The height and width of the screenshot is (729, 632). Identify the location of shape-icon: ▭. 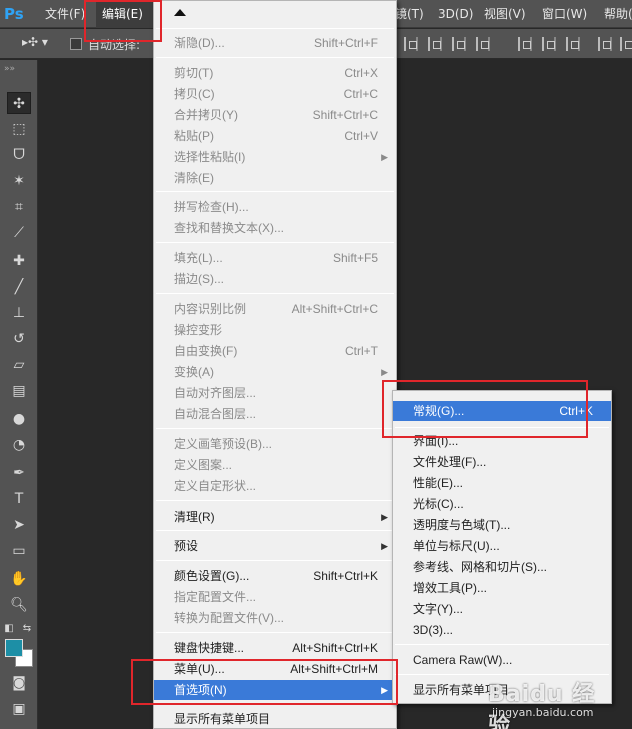
(19, 551).